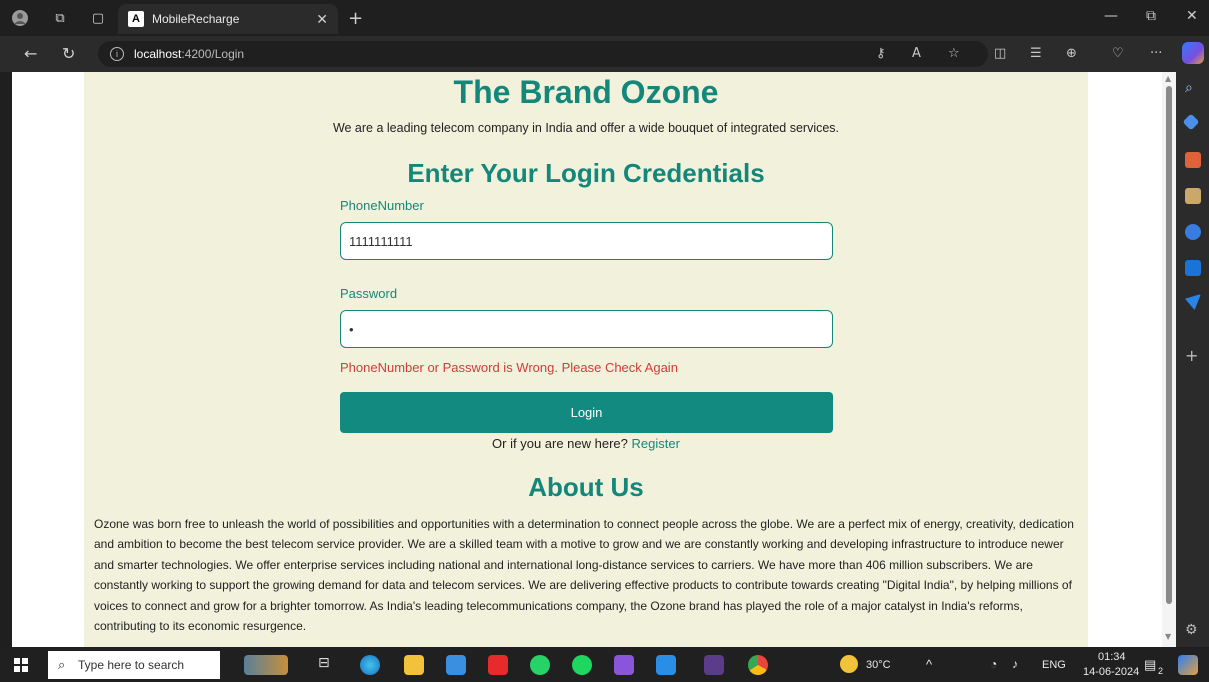 This screenshot has height=682, width=1209. Describe the element at coordinates (543, 54) in the screenshot. I see `url-input: i localhost :4200/Login` at that location.